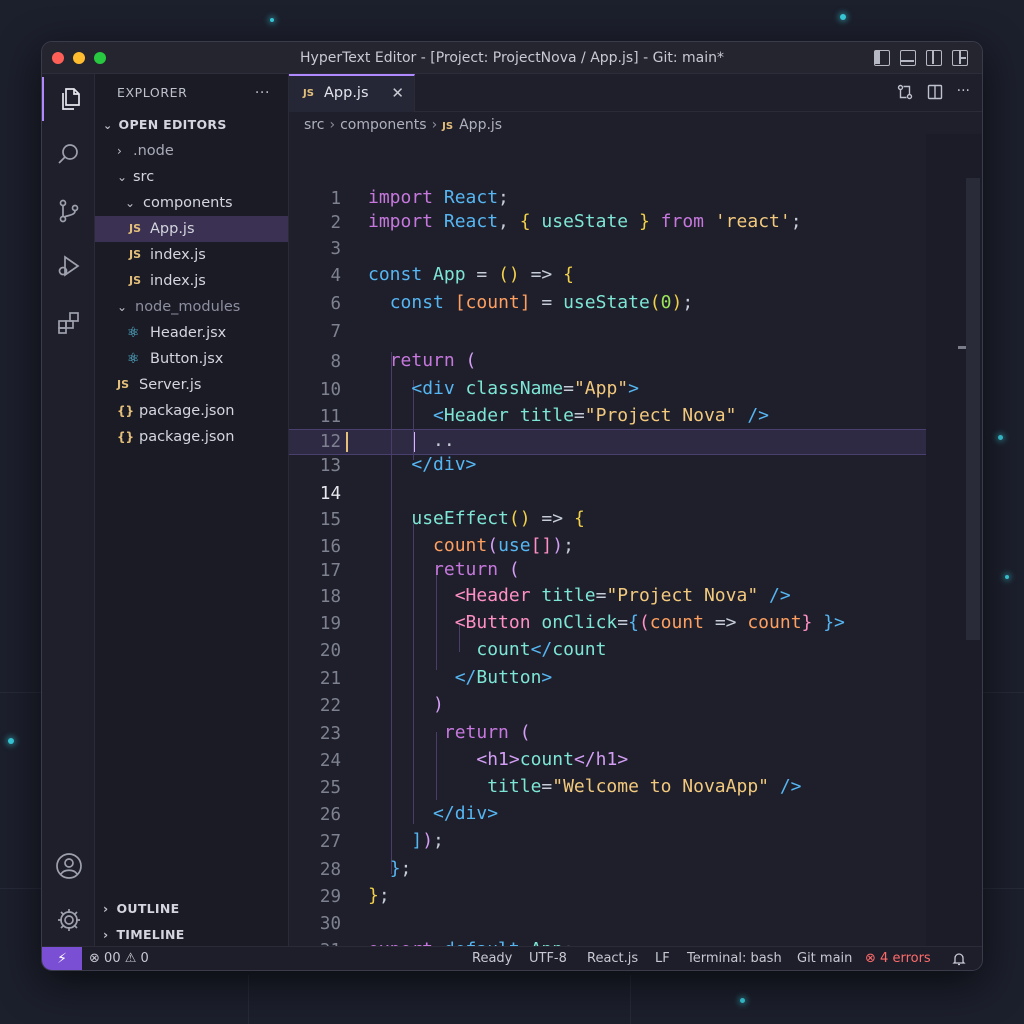 The image size is (1024, 1024). I want to click on tree-file-button-jsx: ⚛ Button.jsx, so click(191, 359).